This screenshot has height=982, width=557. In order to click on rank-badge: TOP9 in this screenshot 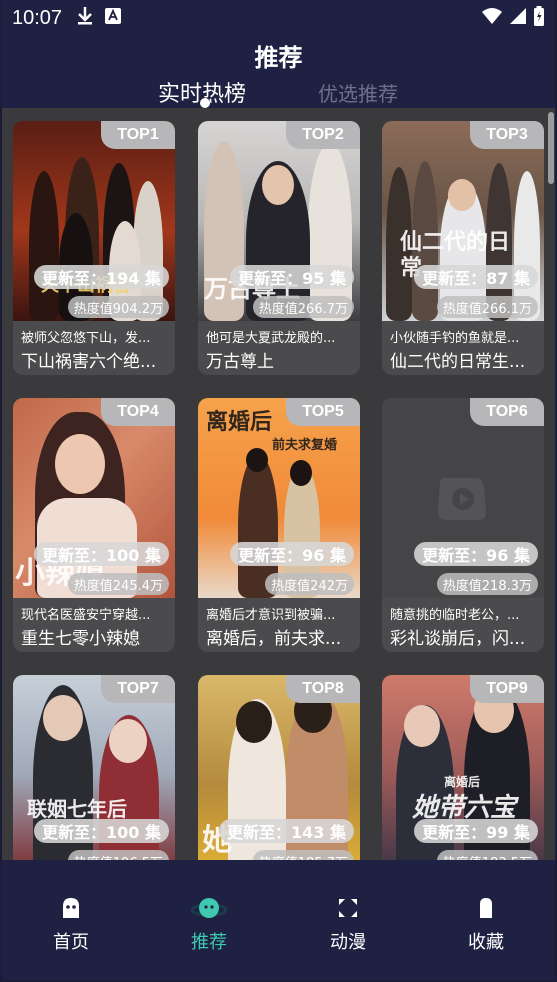, I will do `click(507, 689)`.